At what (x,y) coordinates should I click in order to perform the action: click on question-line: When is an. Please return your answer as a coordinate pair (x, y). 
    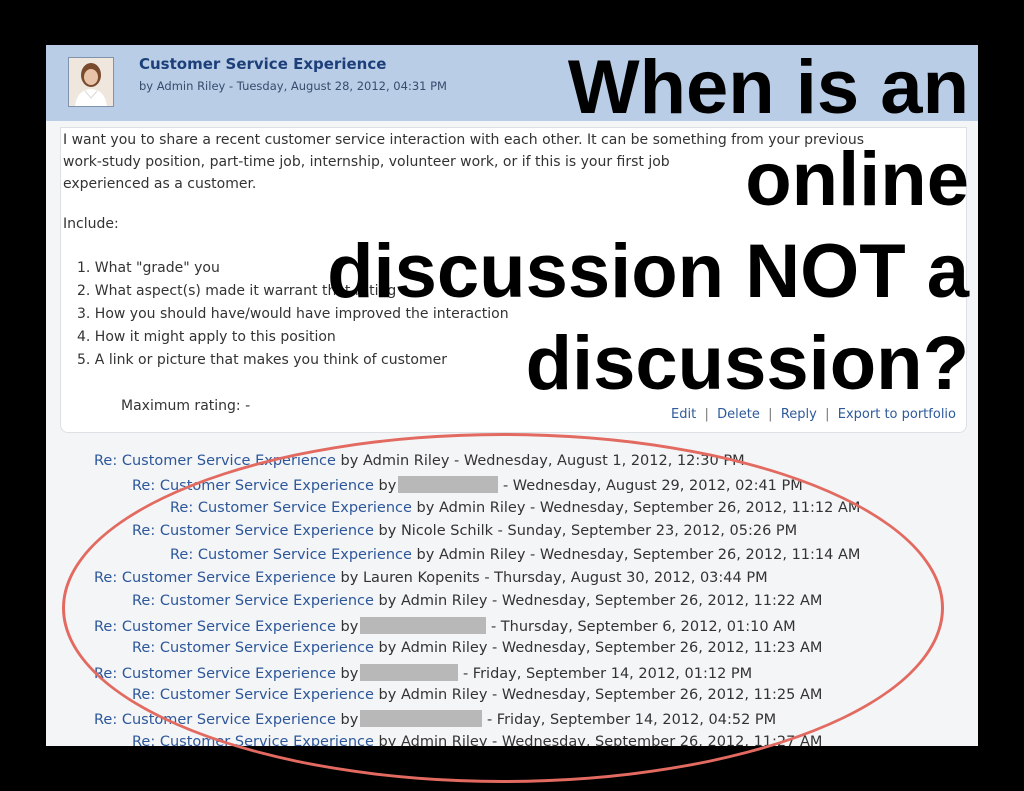
    Looking at the image, I should click on (768, 87).